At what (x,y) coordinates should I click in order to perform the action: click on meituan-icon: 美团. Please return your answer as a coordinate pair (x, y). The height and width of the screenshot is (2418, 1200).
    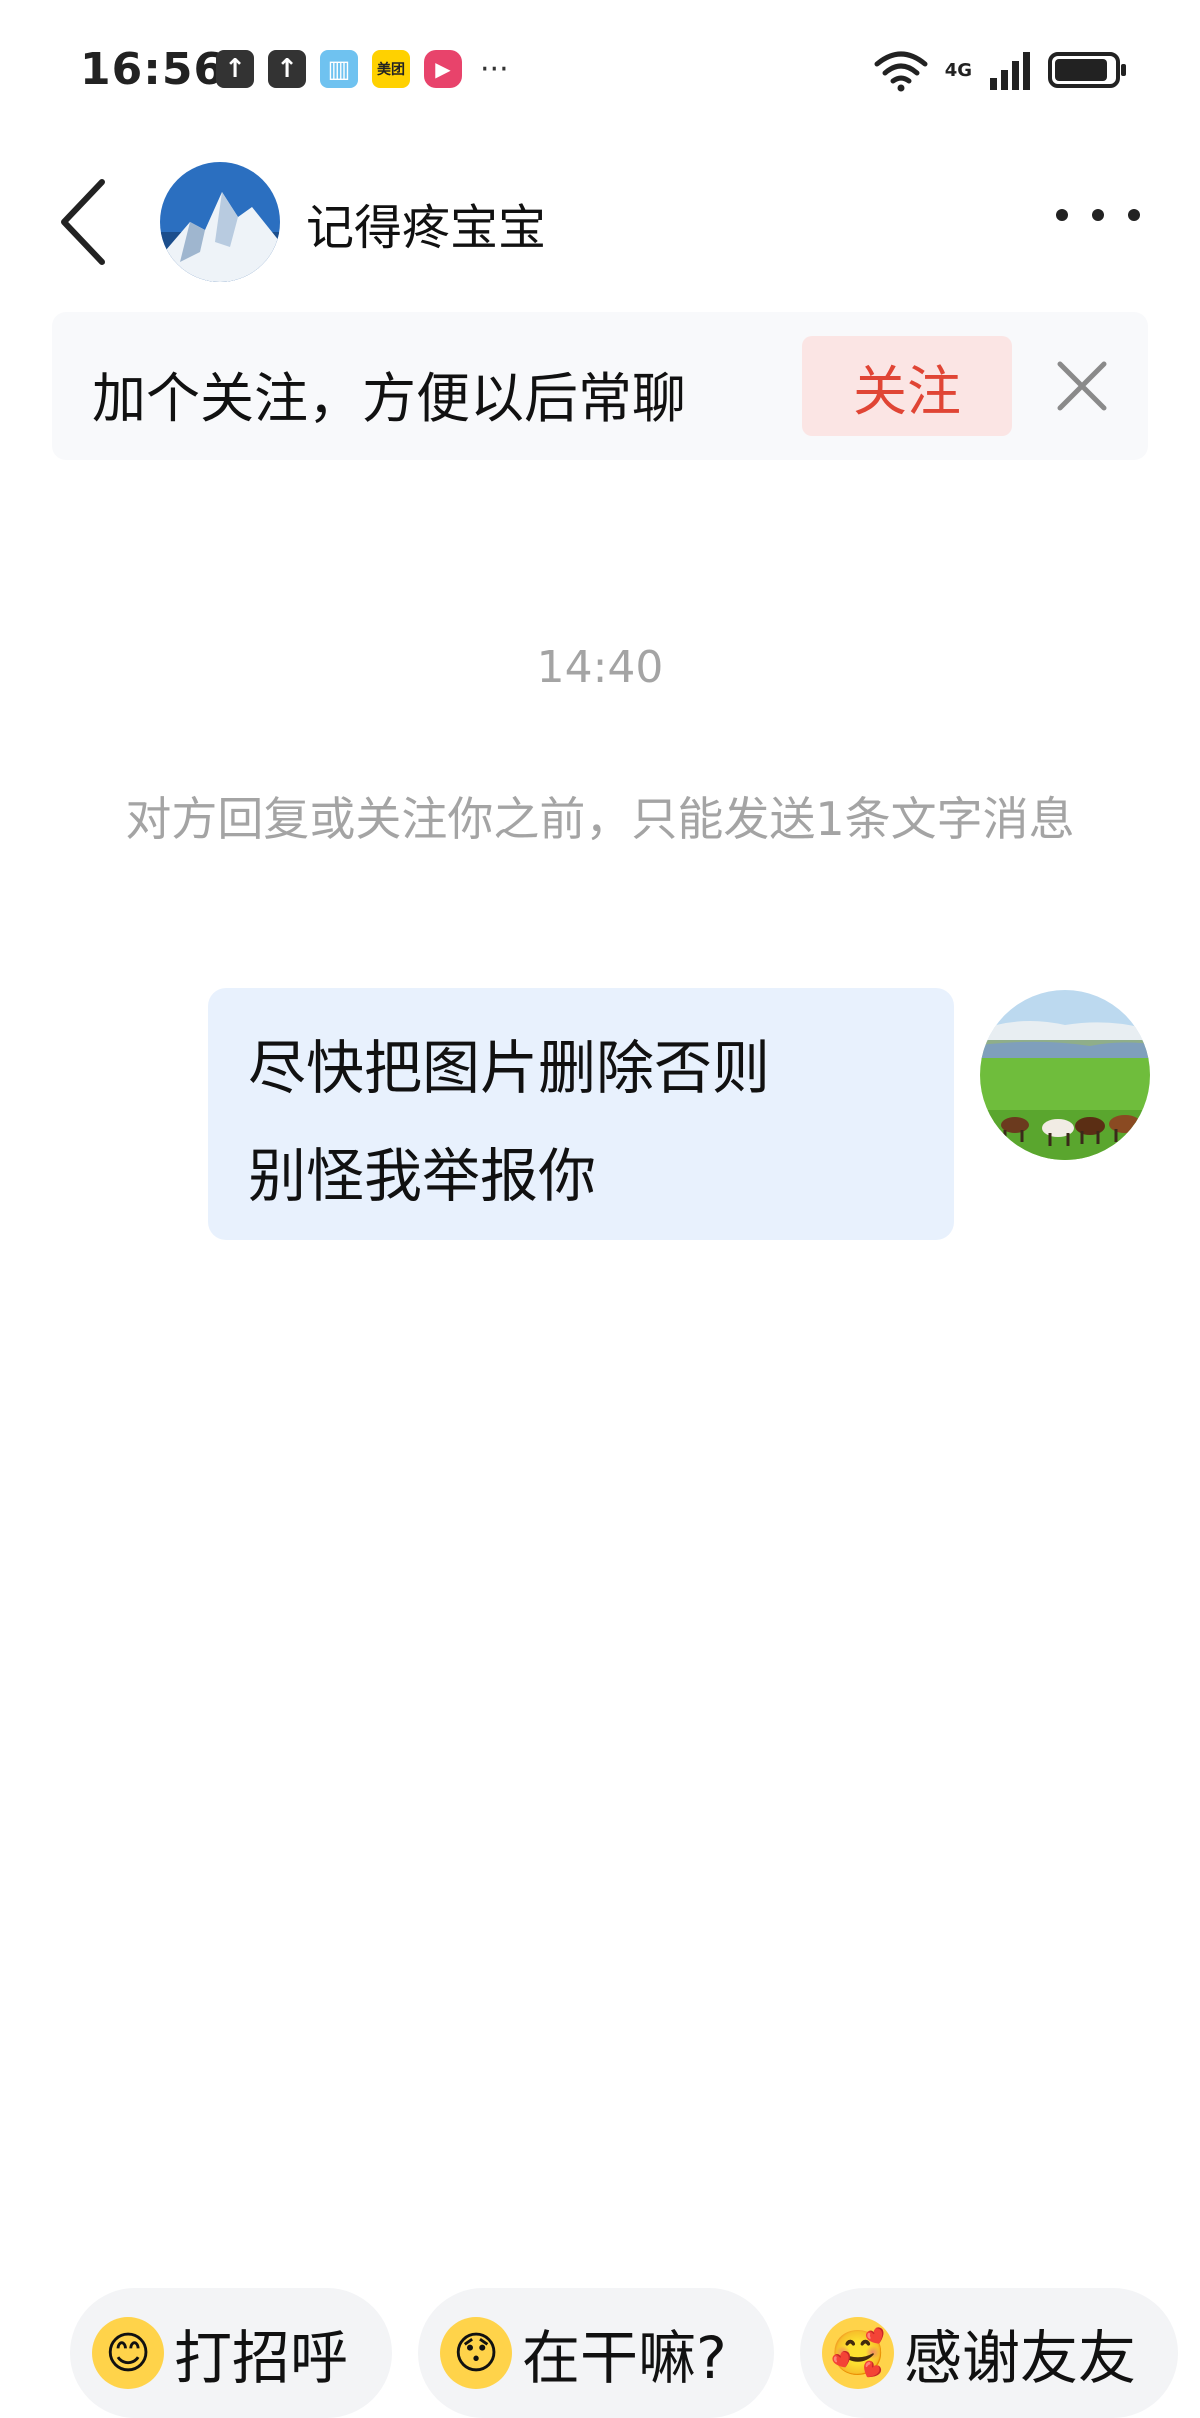
    Looking at the image, I should click on (391, 69).